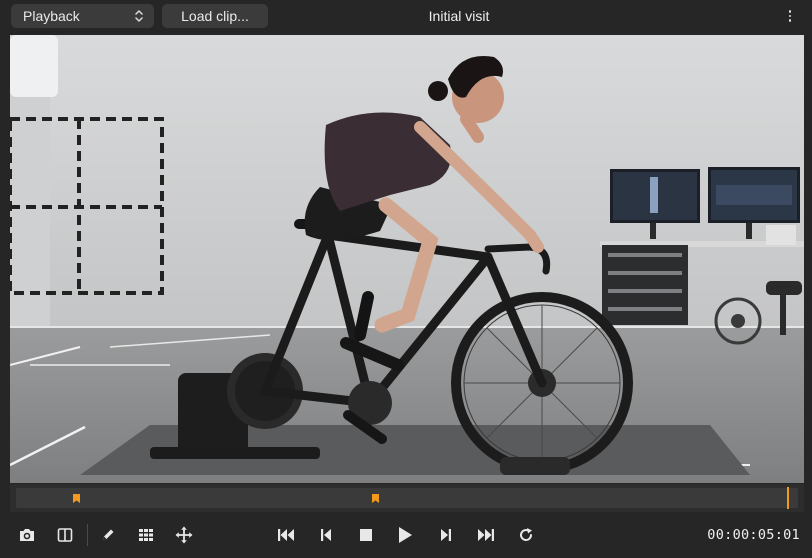 This screenshot has width=812, height=558. Describe the element at coordinates (526, 535) in the screenshot. I see `loop-icon` at that location.